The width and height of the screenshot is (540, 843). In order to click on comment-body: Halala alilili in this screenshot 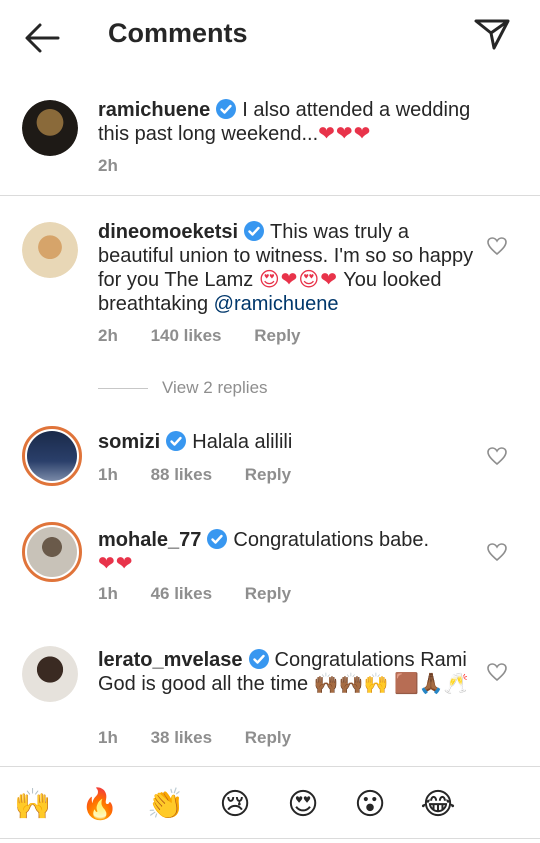, I will do `click(242, 442)`.